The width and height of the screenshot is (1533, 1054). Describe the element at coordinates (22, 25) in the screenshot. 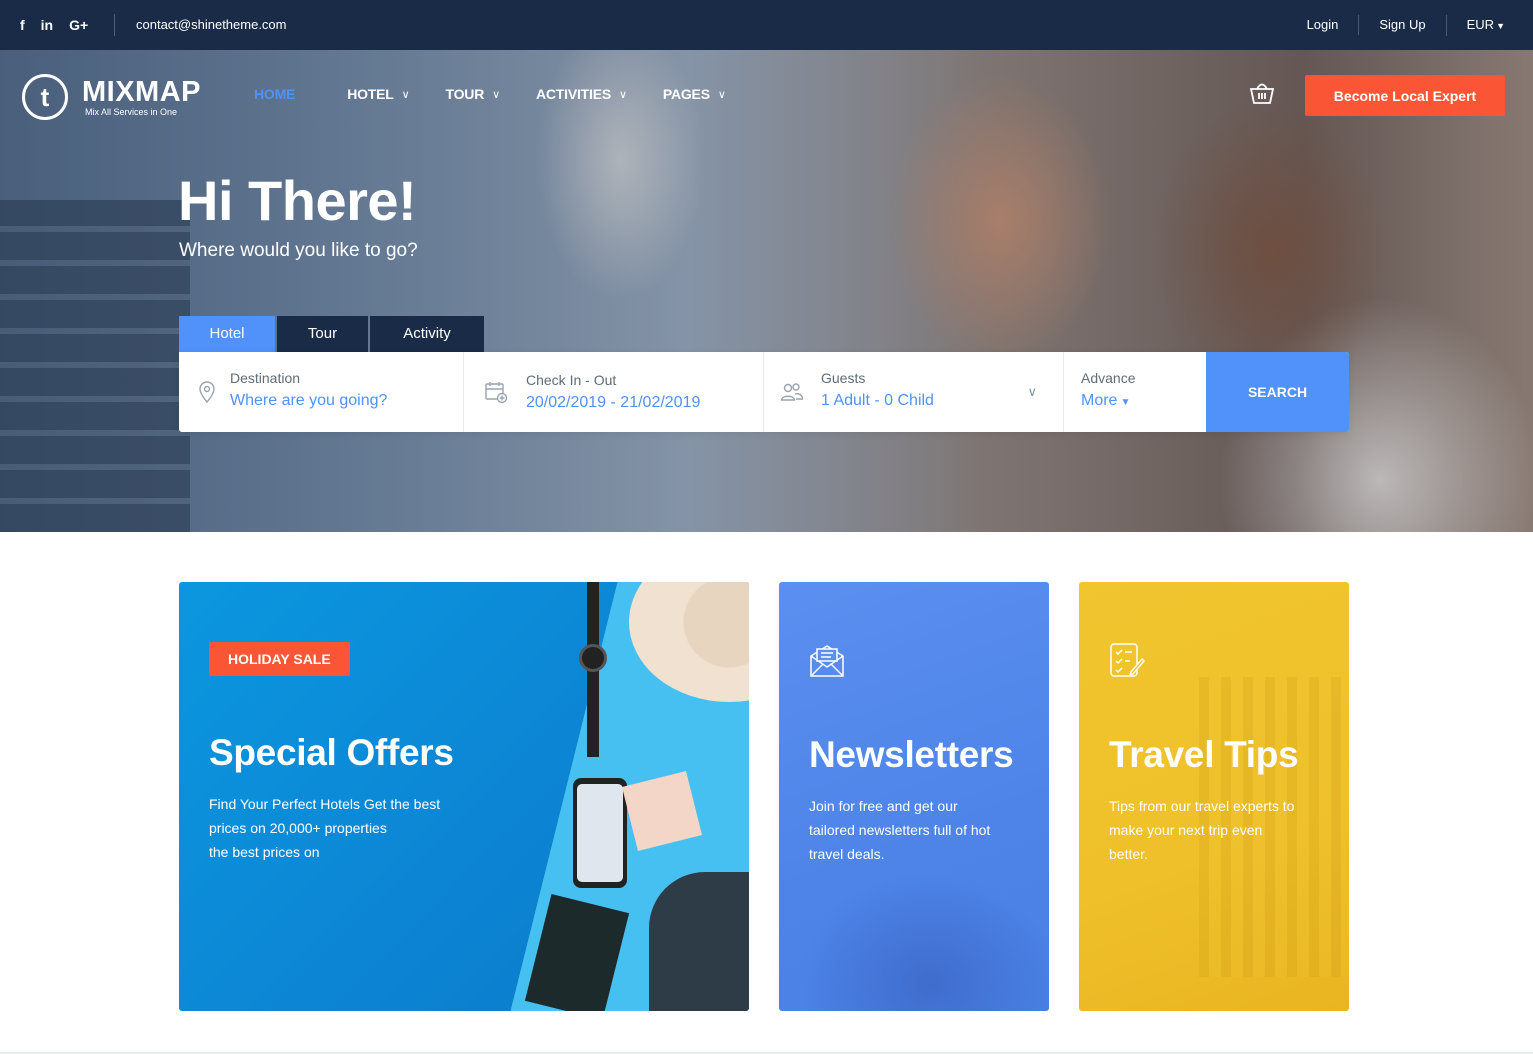

I see `facebook-icon: f` at that location.